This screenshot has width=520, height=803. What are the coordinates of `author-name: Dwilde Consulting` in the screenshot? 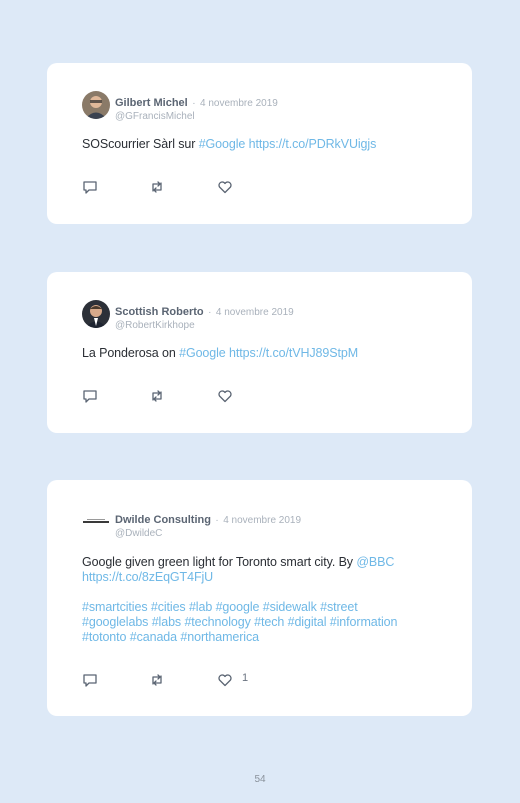 It's located at (163, 520).